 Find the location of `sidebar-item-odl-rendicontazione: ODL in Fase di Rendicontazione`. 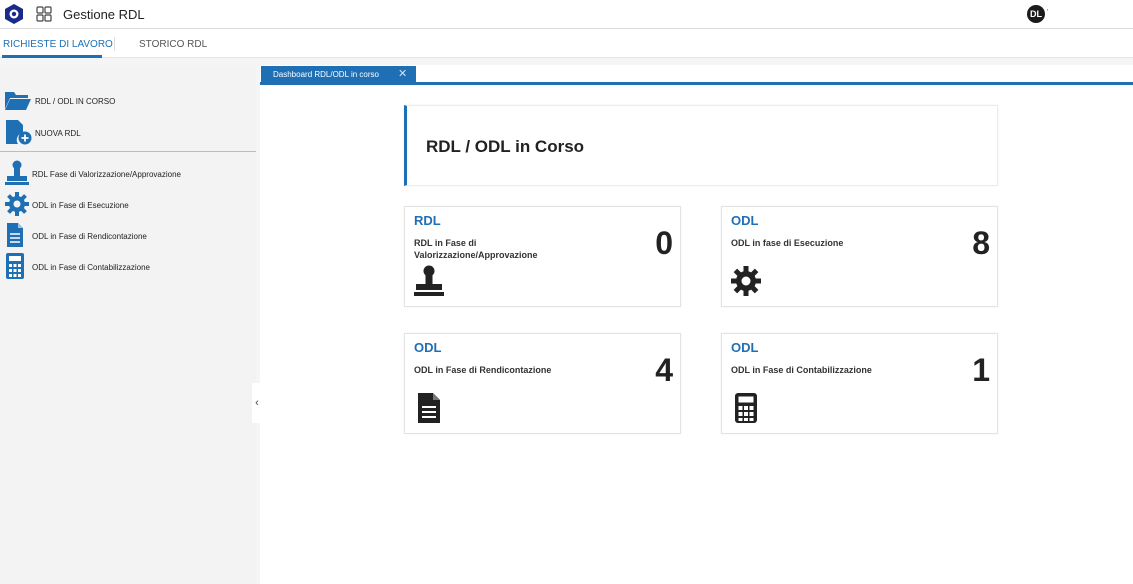

sidebar-item-odl-rendicontazione: ODL in Fase di Rendicontazione is located at coordinates (128, 236).